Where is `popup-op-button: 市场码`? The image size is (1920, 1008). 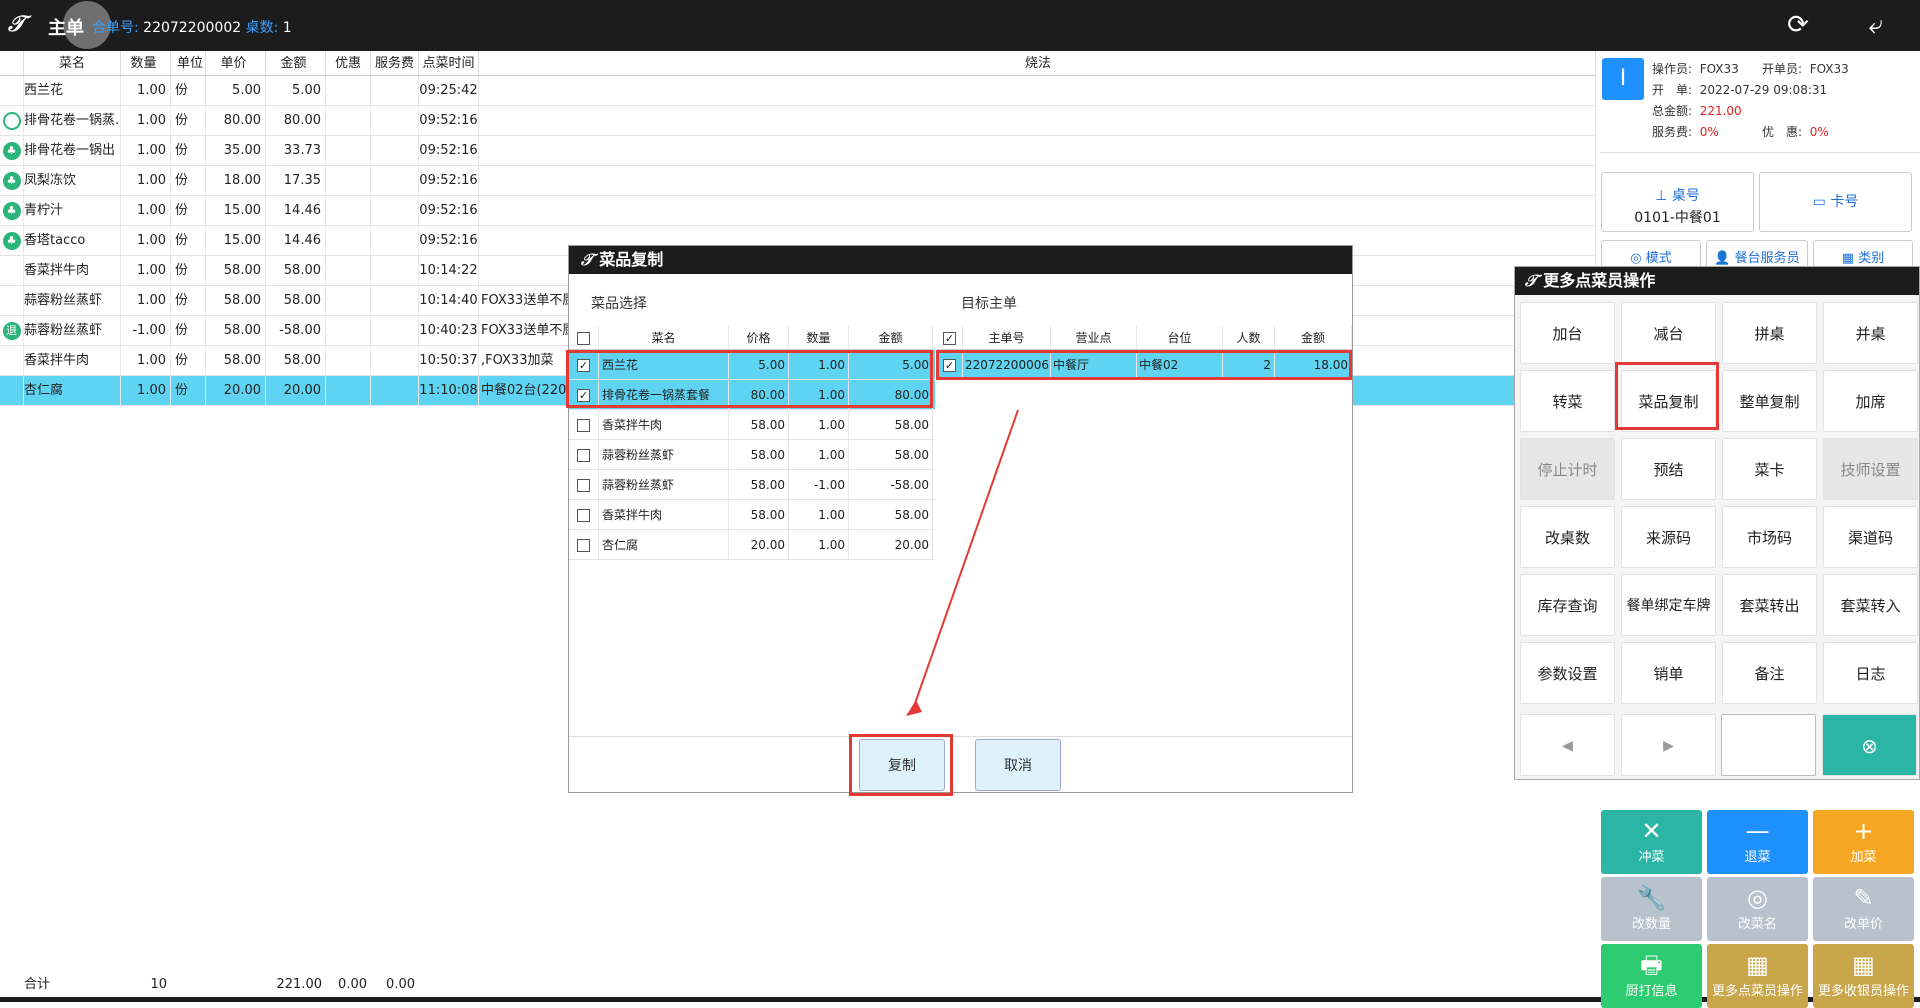
popup-op-button: 市场码 is located at coordinates (1769, 537).